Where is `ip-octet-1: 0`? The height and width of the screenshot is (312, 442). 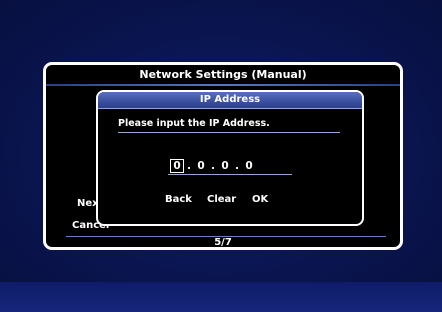 ip-octet-1: 0 is located at coordinates (177, 166).